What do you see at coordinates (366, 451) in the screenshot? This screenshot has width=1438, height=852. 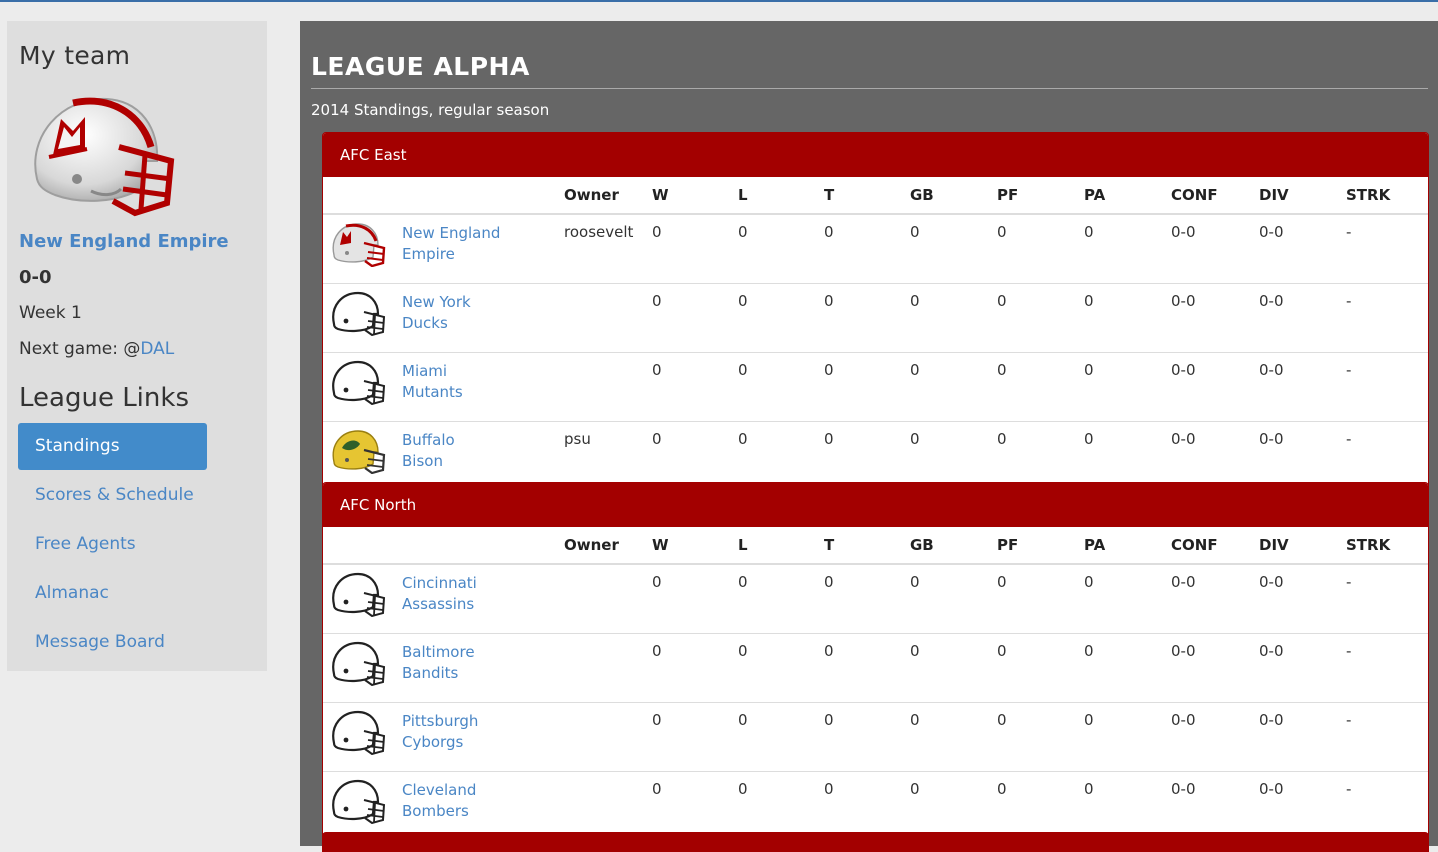 I see `yellow-helmet-icon` at bounding box center [366, 451].